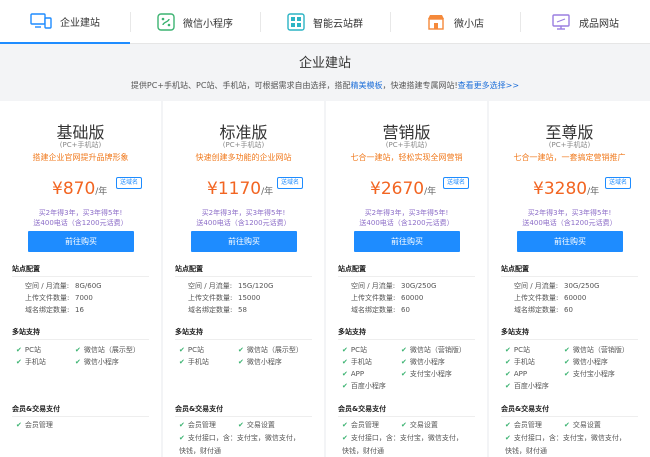  What do you see at coordinates (568, 310) in the screenshot?
I see `spec-value: 60` at bounding box center [568, 310].